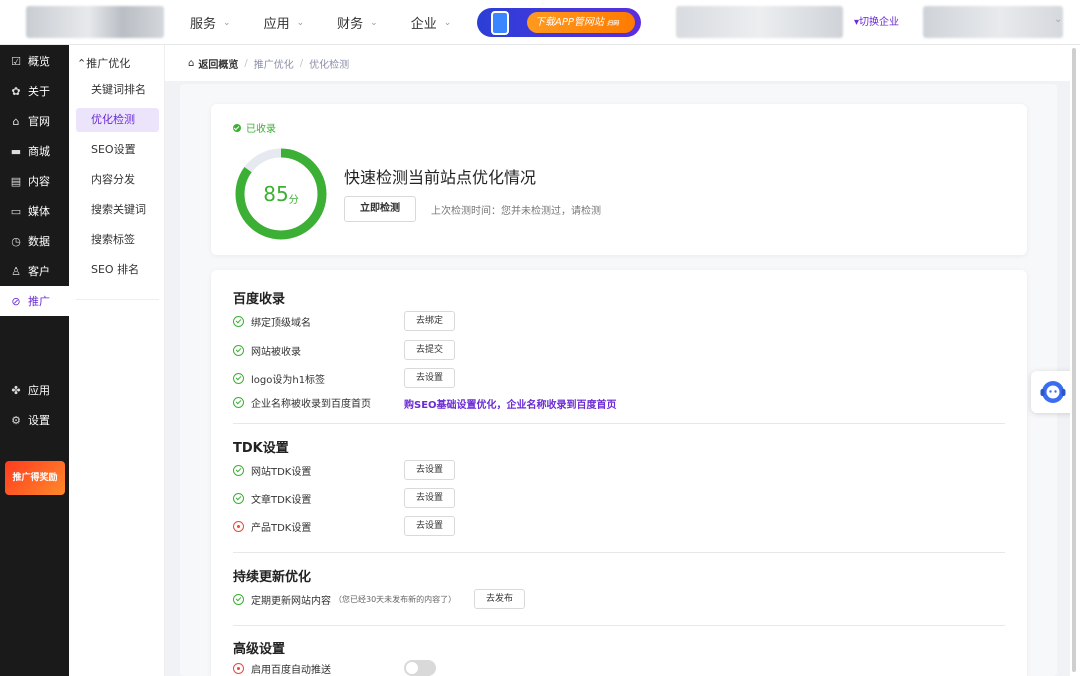  I want to click on brand-logo, so click(95, 22).